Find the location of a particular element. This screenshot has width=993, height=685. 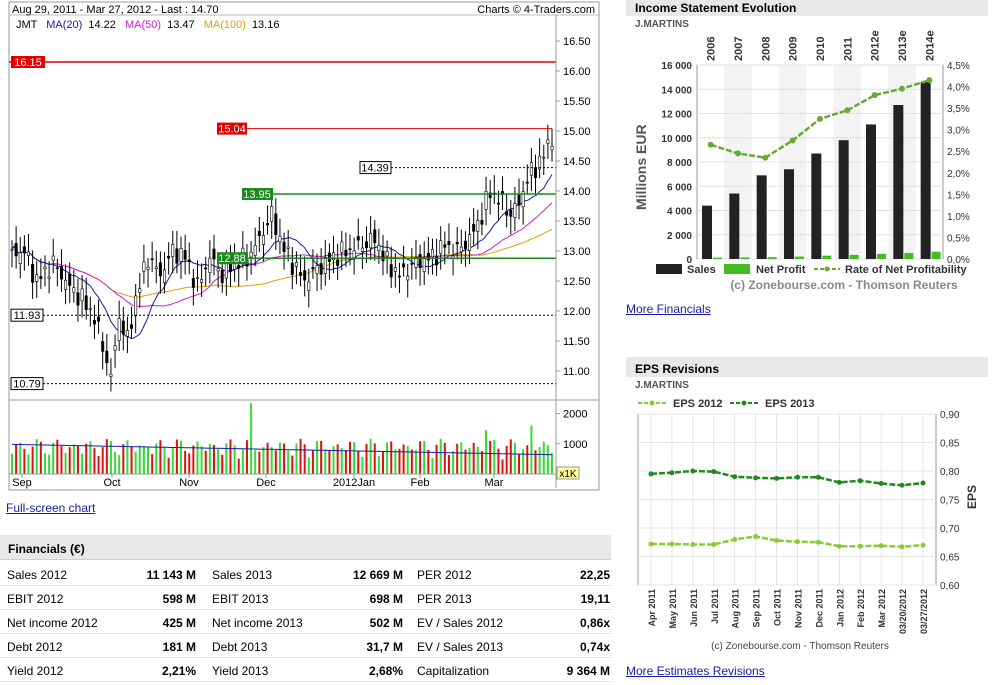

income-y2tick-label: 2,0% is located at coordinates (958, 174).